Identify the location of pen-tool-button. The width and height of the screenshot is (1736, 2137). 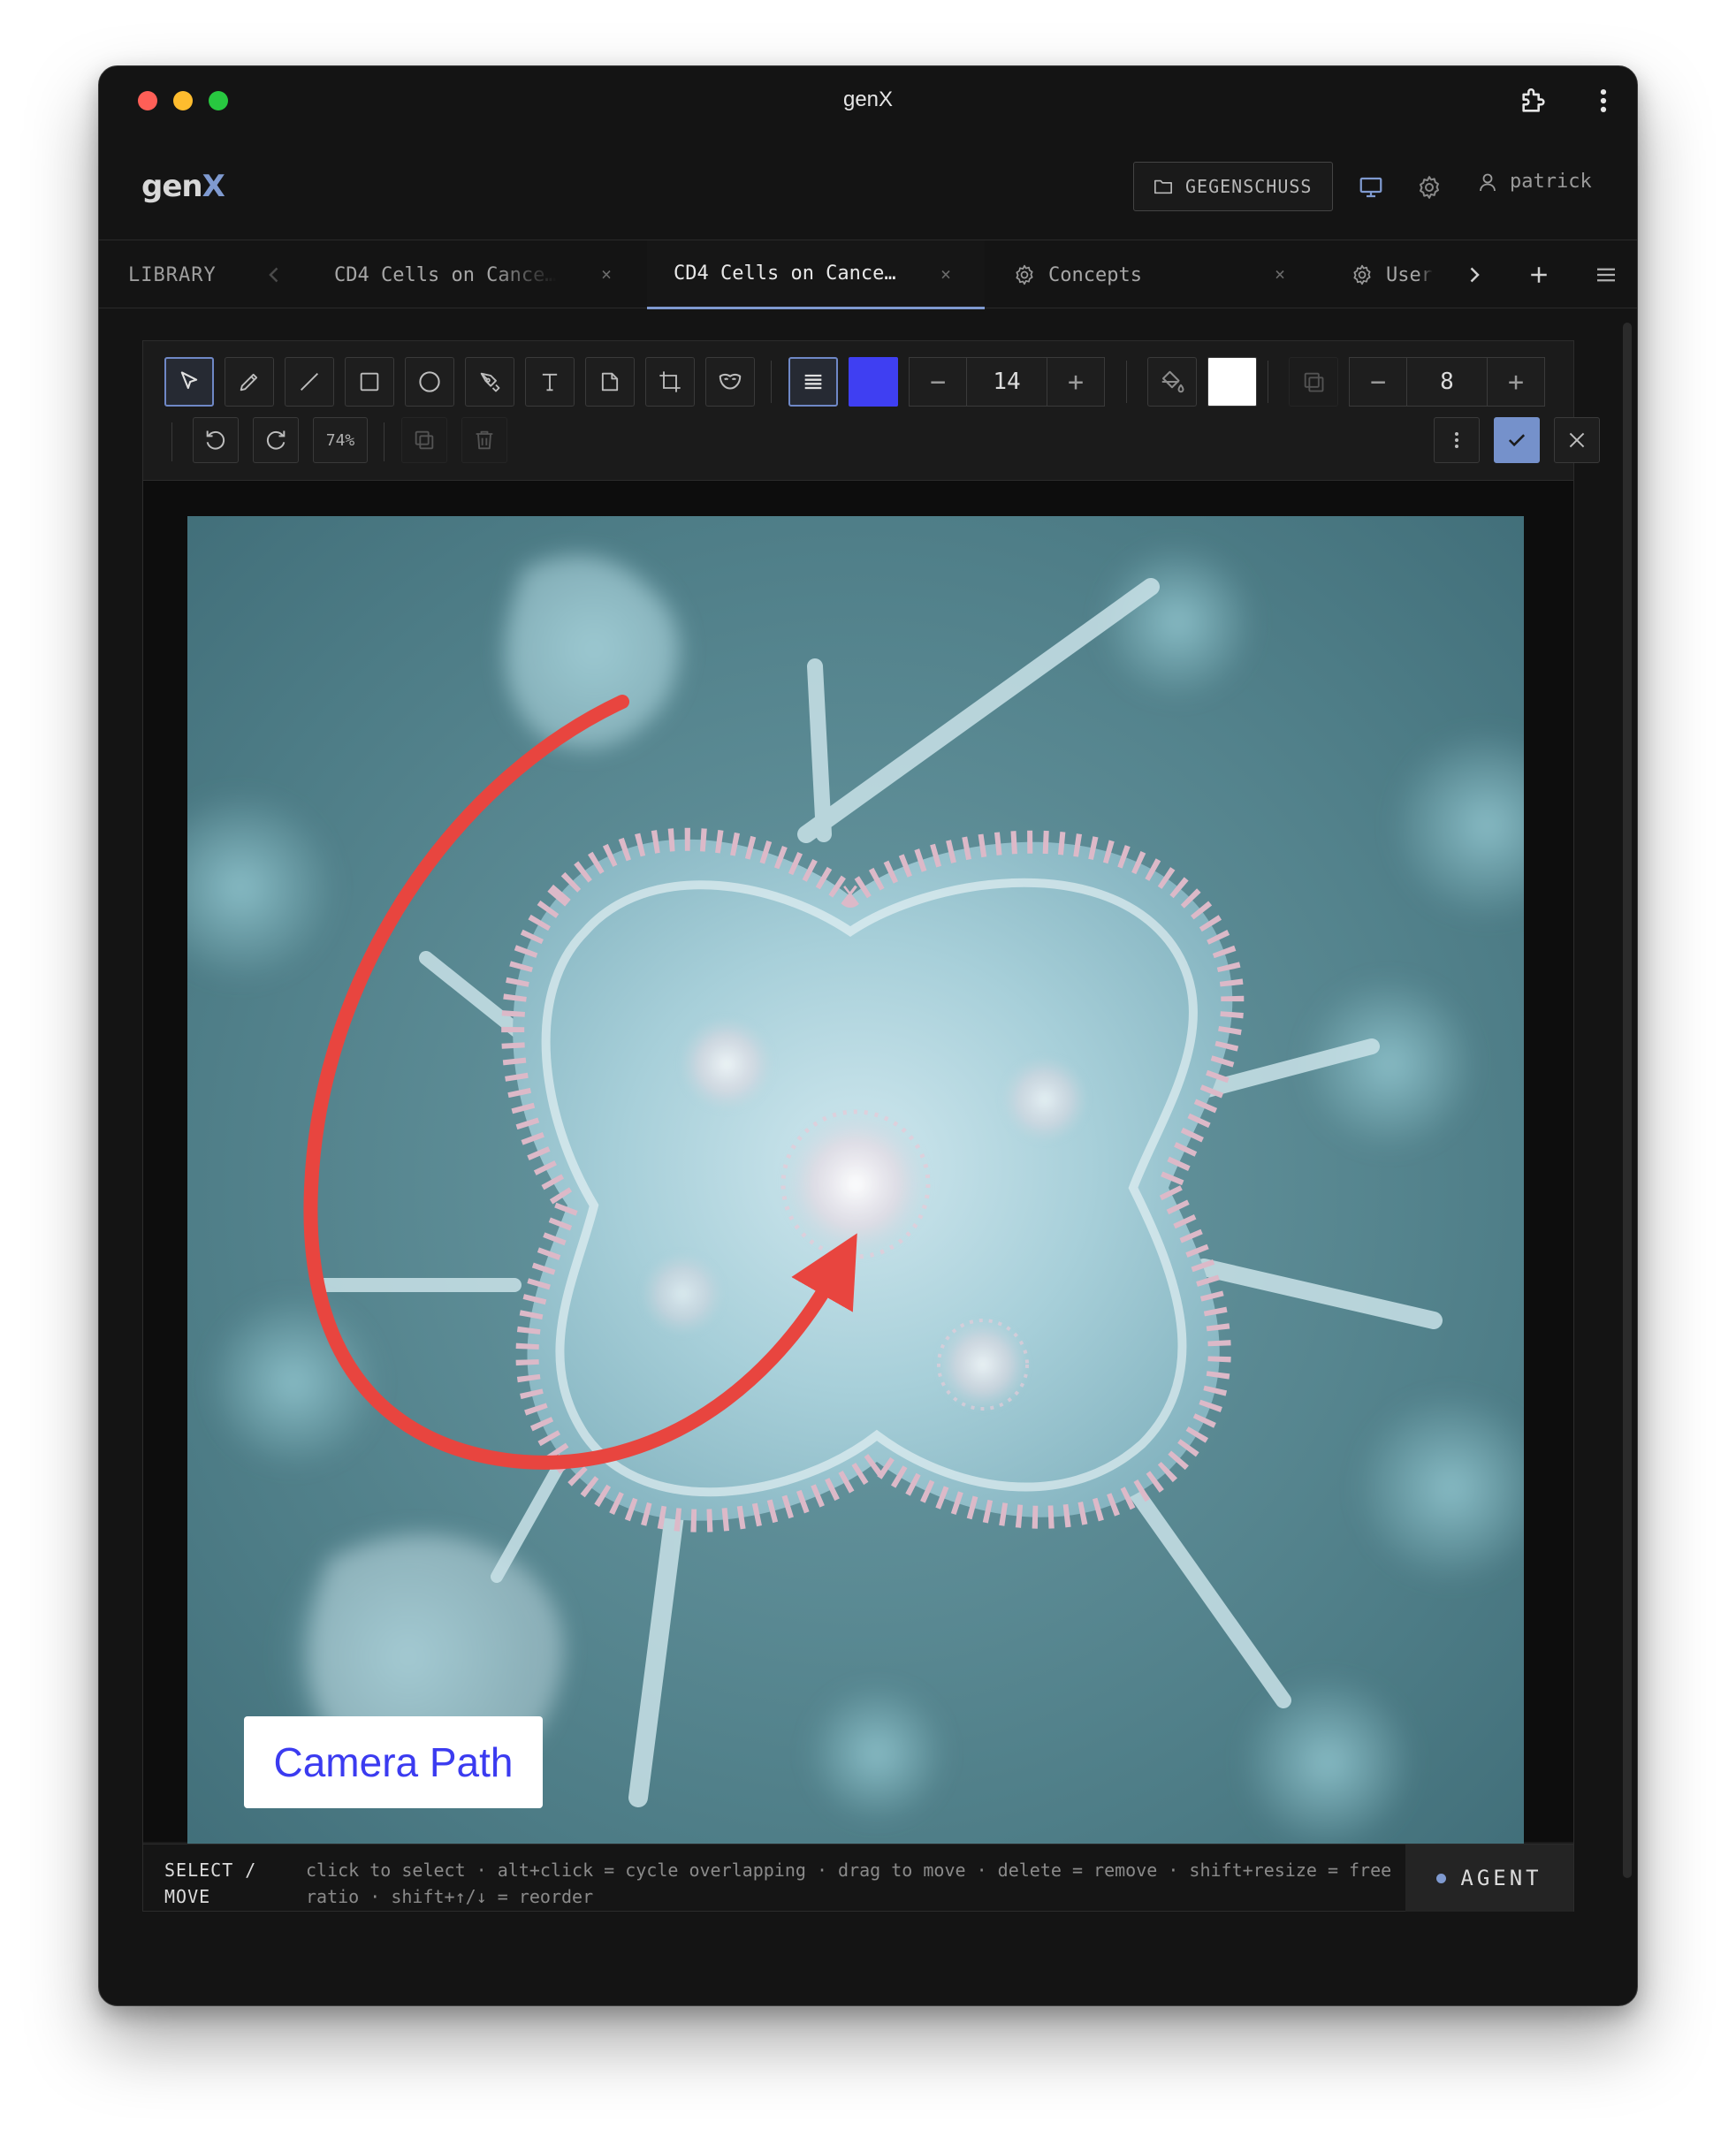
(490, 382).